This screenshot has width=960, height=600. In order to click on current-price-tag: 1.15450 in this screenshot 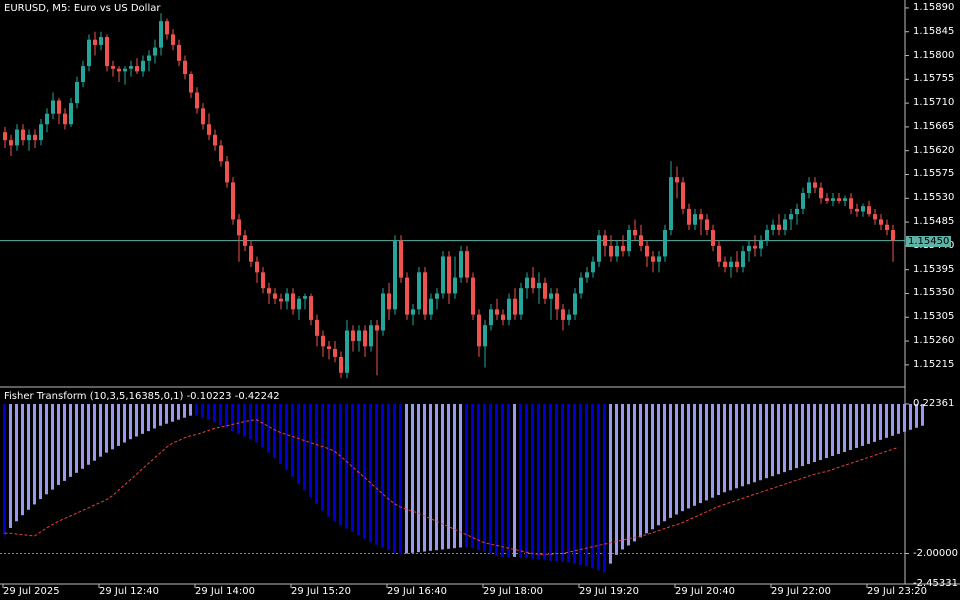, I will do `click(929, 241)`.